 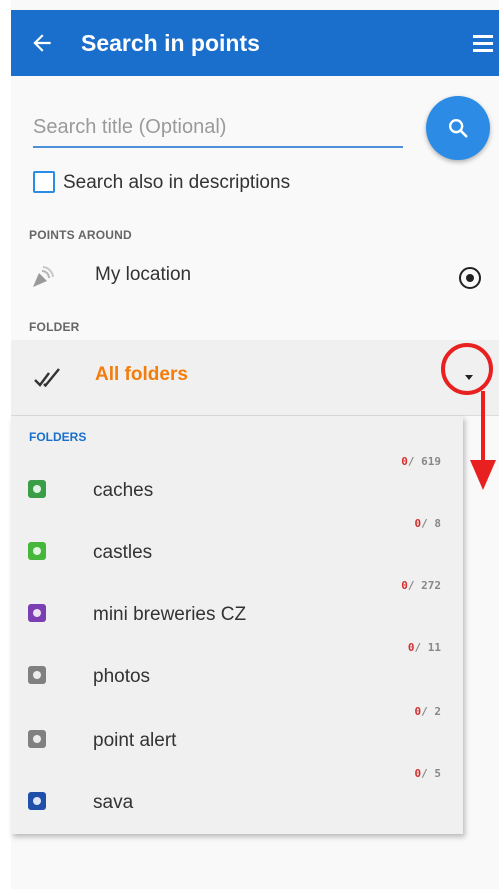 What do you see at coordinates (47, 378) in the screenshot?
I see `double-check-icon` at bounding box center [47, 378].